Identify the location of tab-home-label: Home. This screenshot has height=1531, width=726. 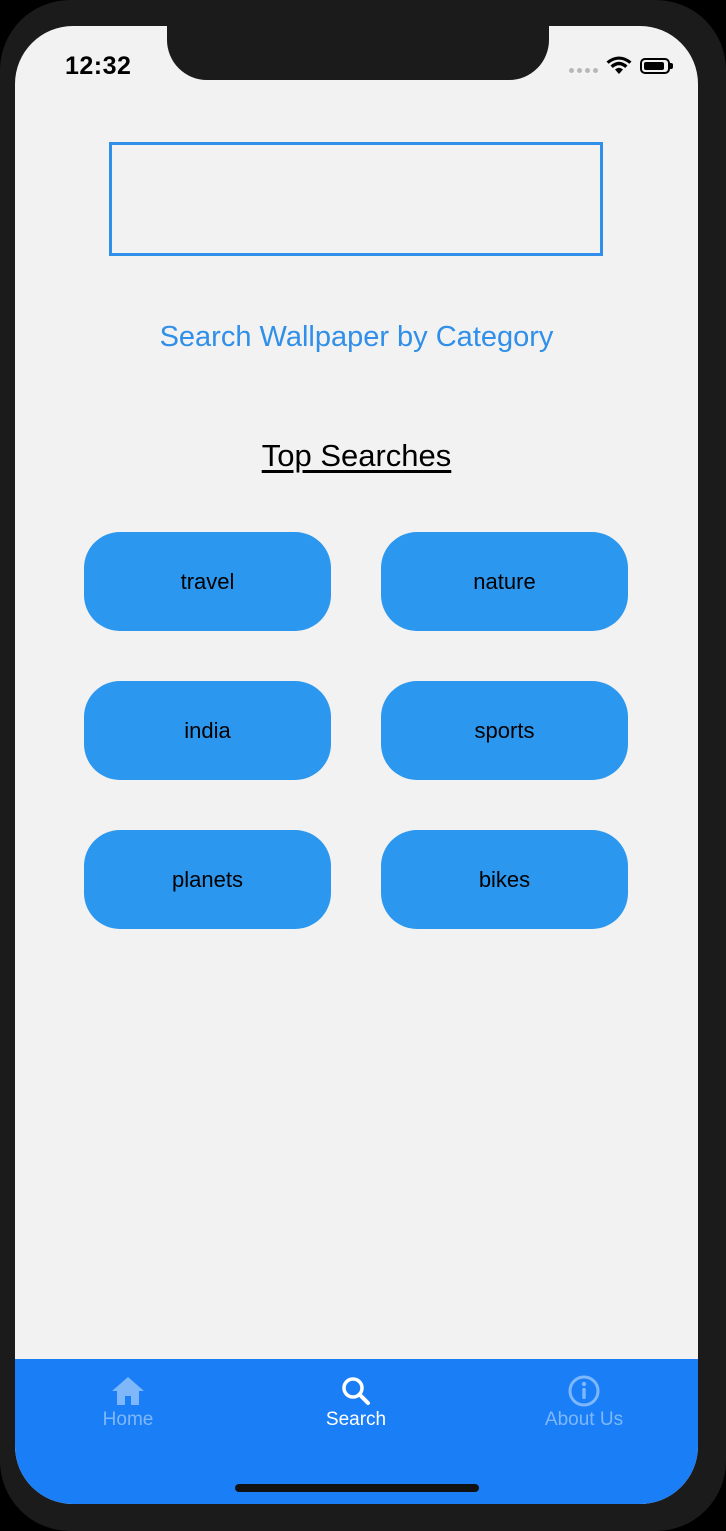
(128, 1419).